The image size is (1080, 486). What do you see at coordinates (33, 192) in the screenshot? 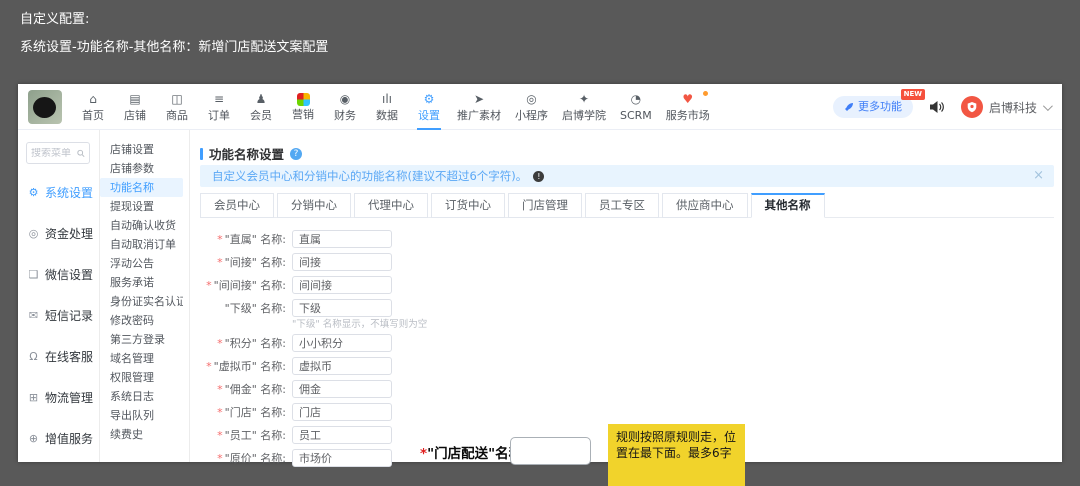
I see `sidebar-item-icon: ⚙` at bounding box center [33, 192].